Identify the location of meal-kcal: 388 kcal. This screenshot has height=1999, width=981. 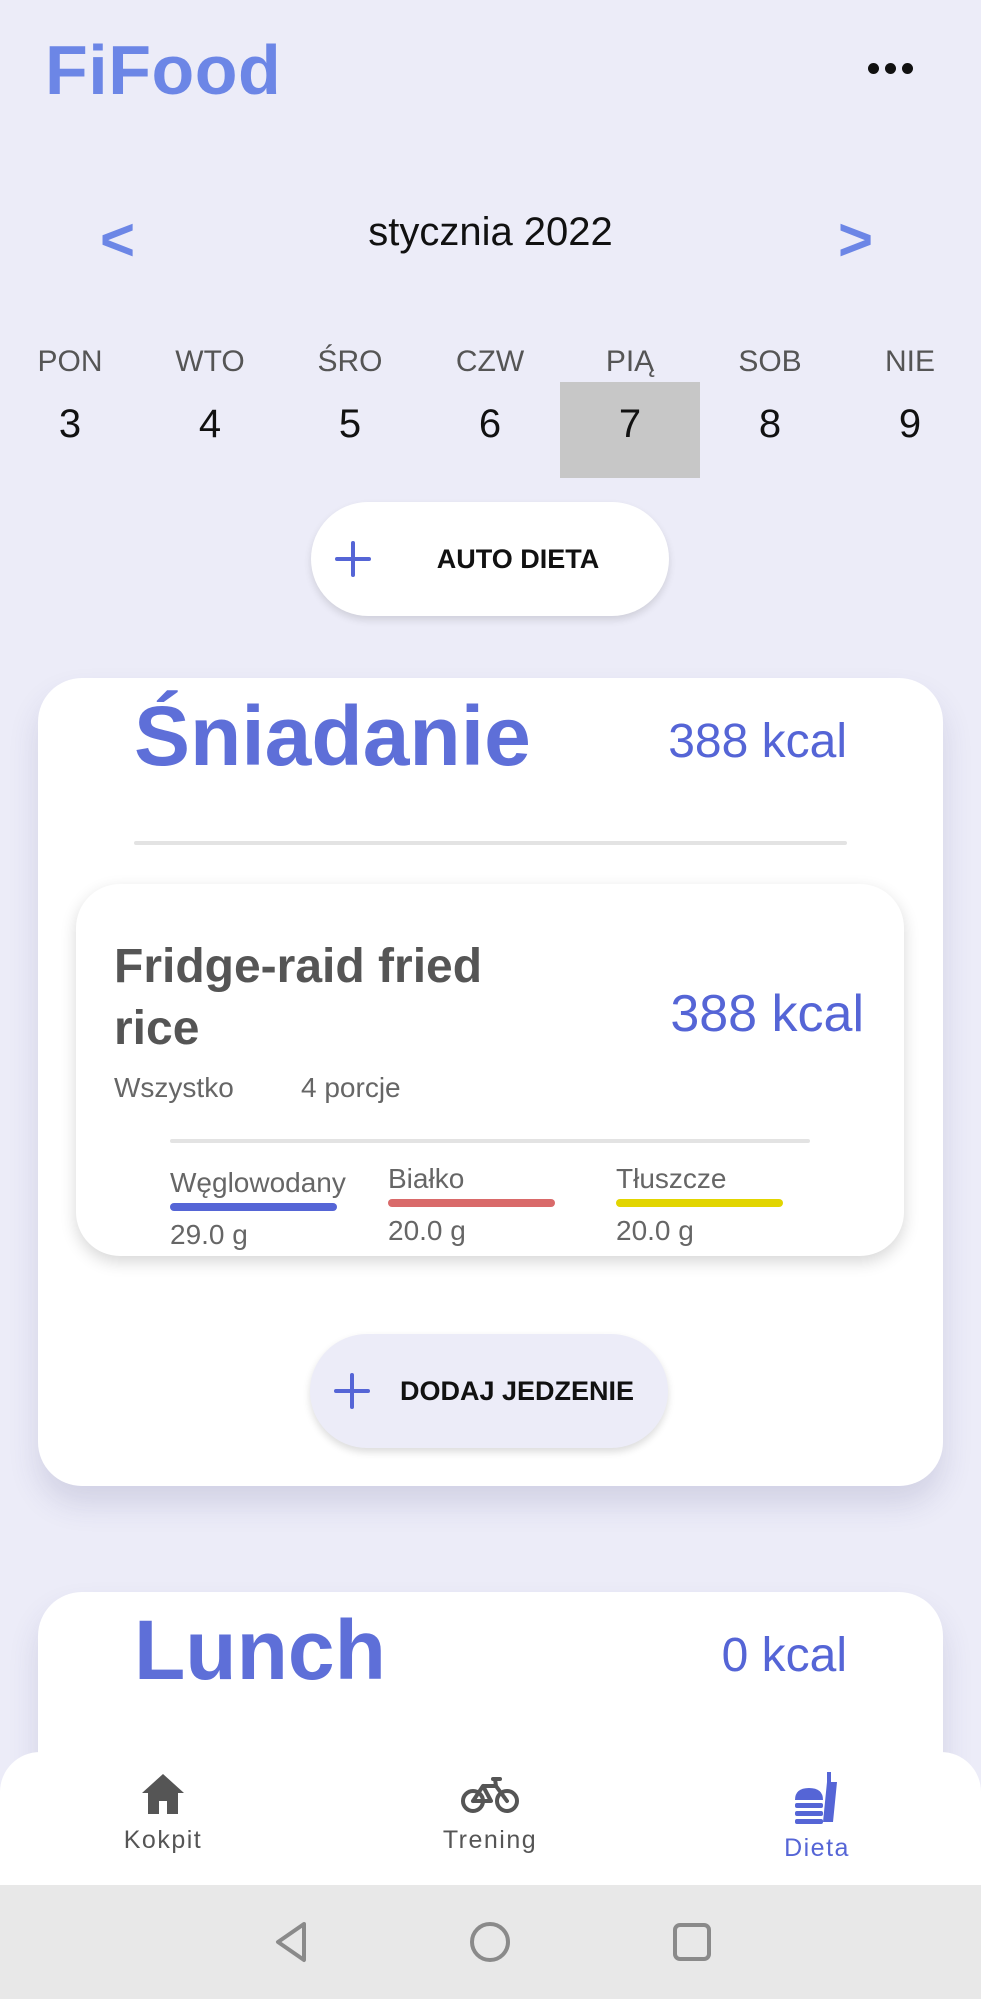
(757, 741).